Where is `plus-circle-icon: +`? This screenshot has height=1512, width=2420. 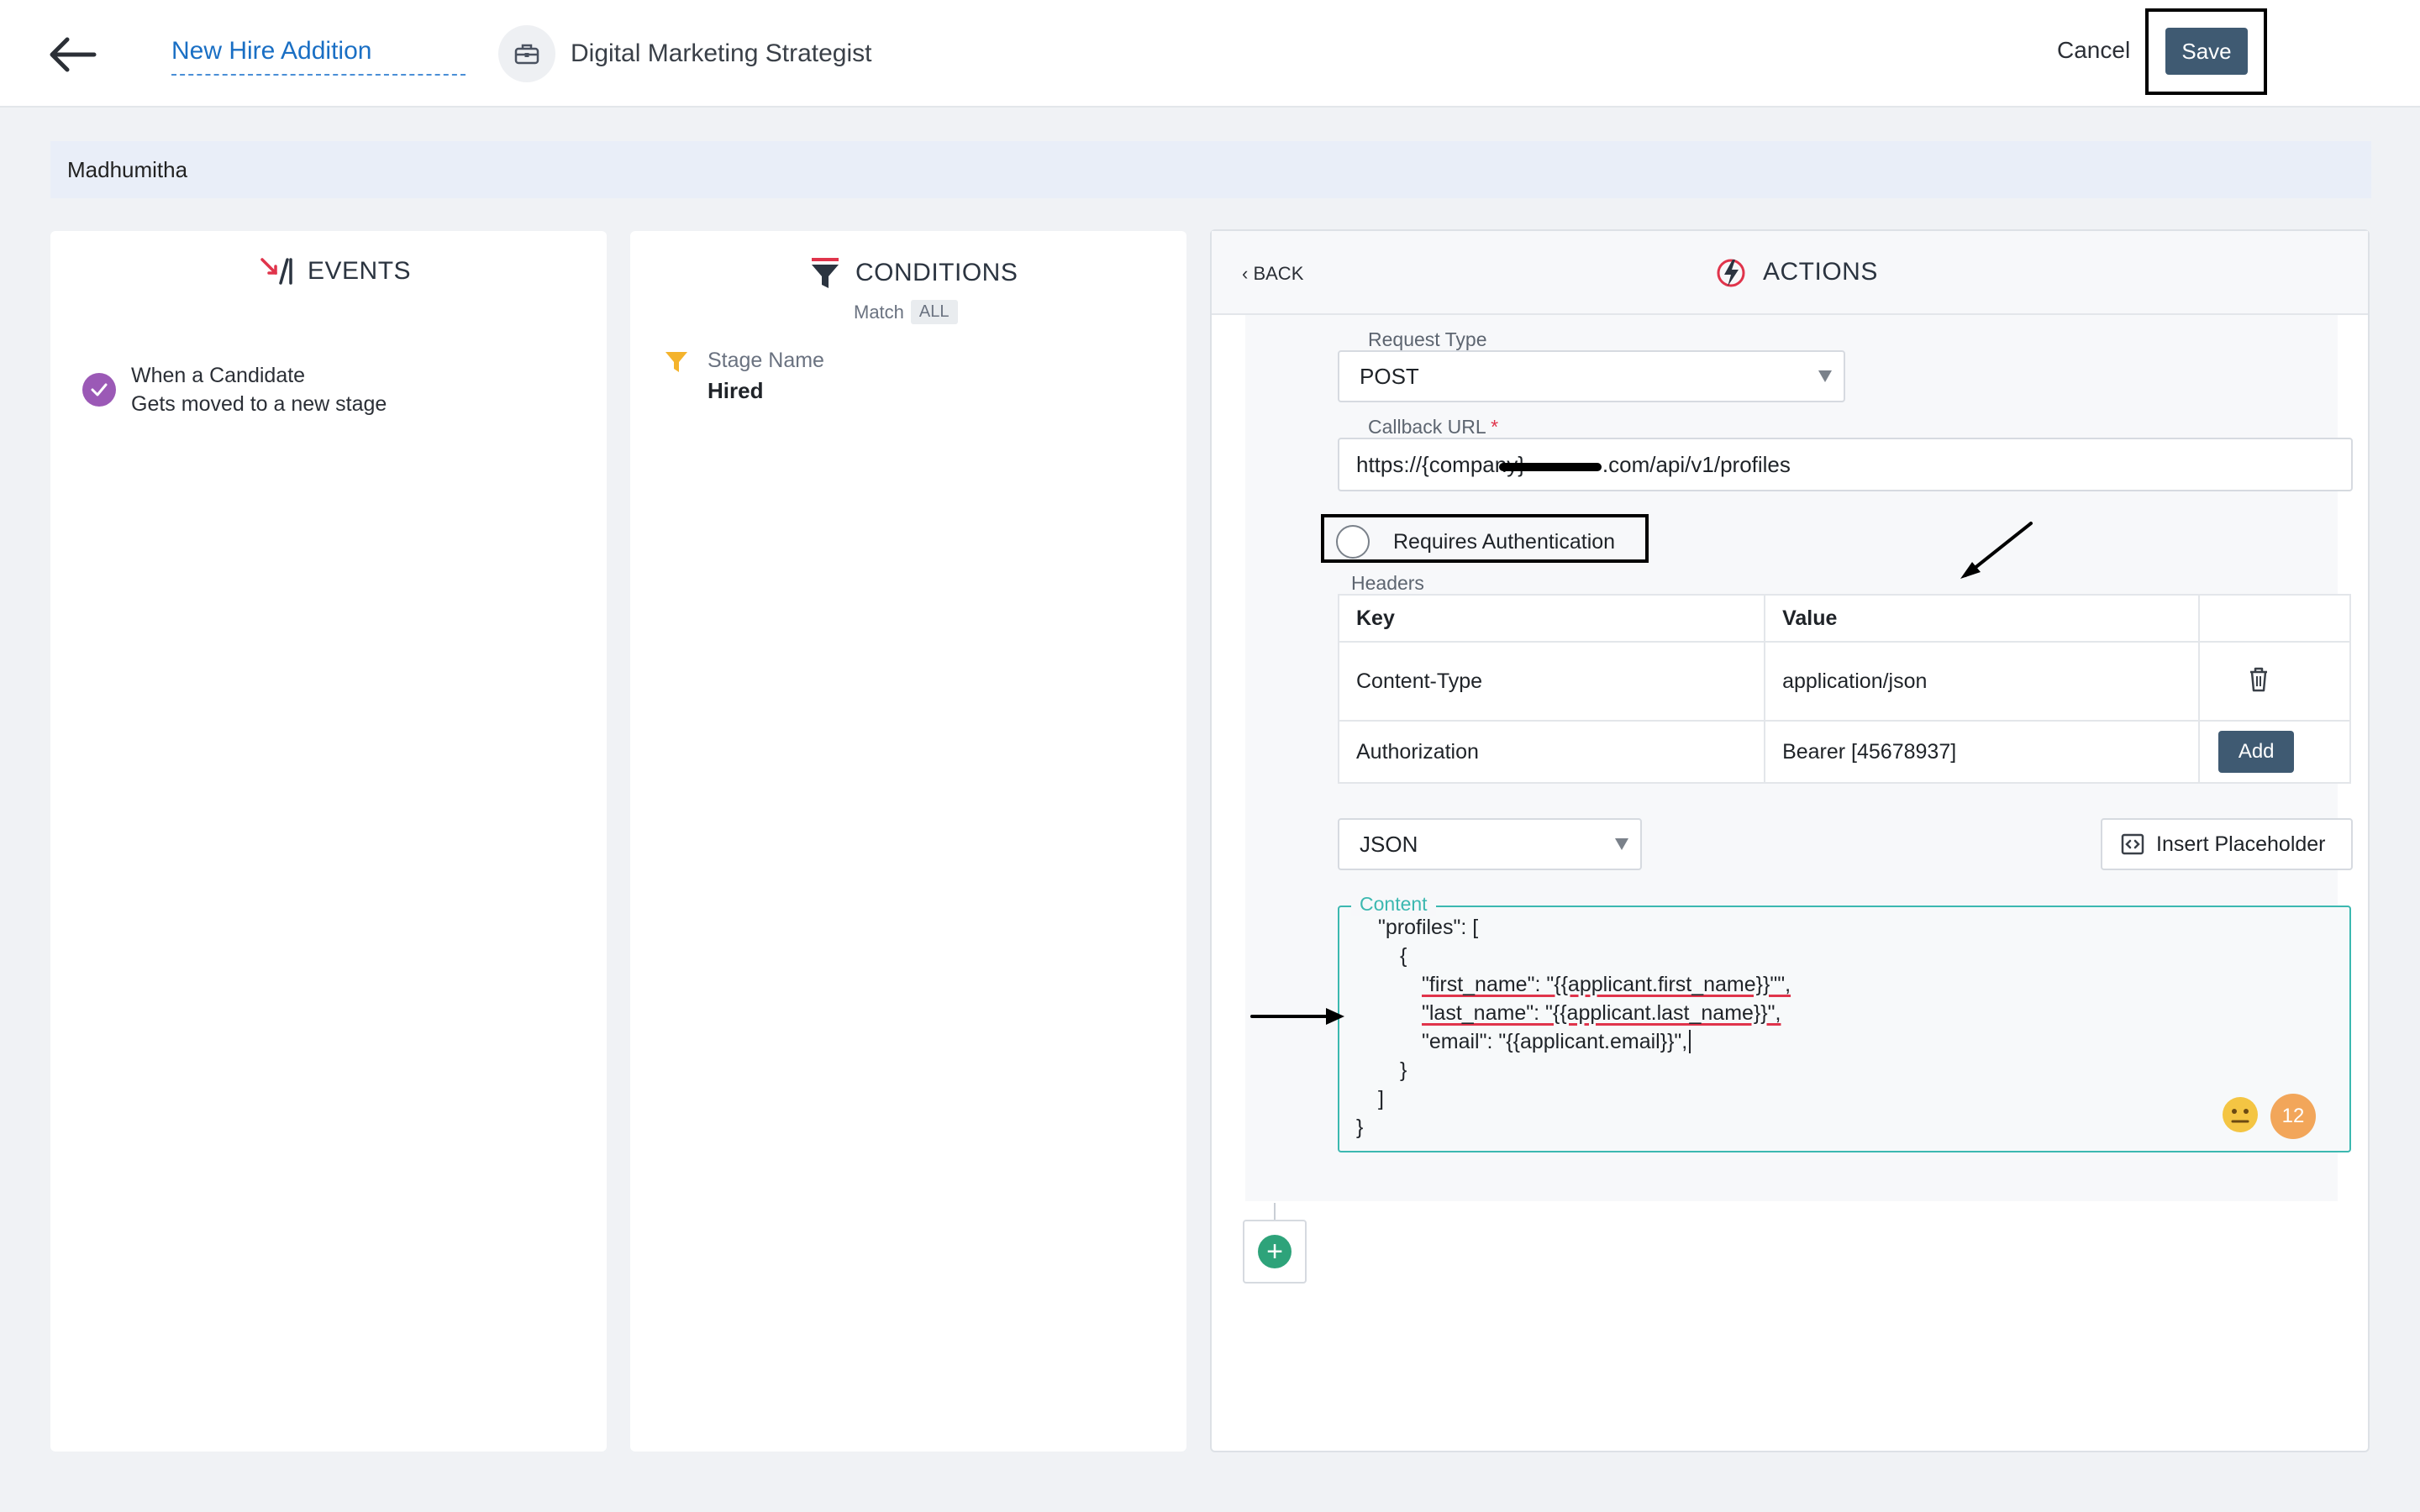
plus-circle-icon: + is located at coordinates (1275, 1251).